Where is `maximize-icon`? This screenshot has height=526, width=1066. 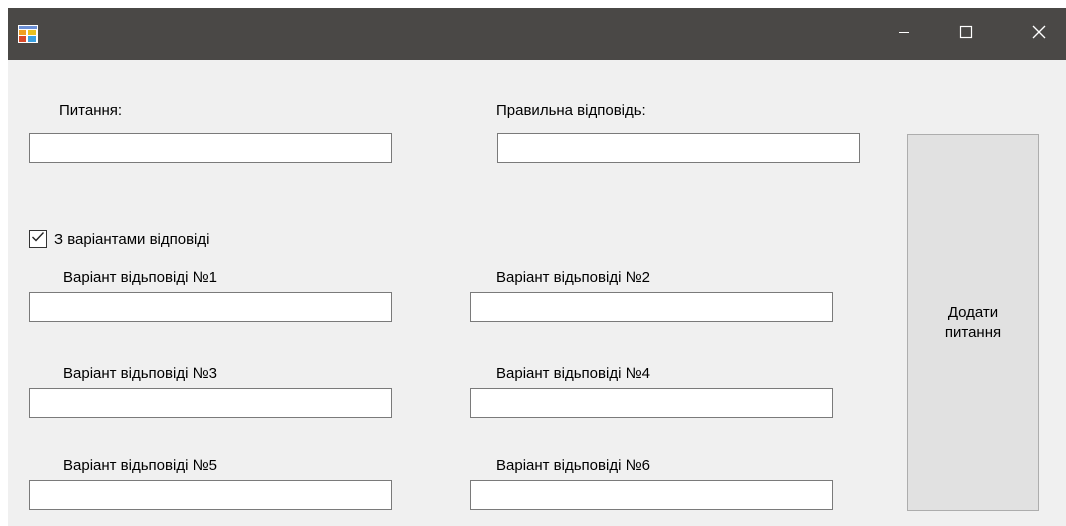
maximize-icon is located at coordinates (966, 34).